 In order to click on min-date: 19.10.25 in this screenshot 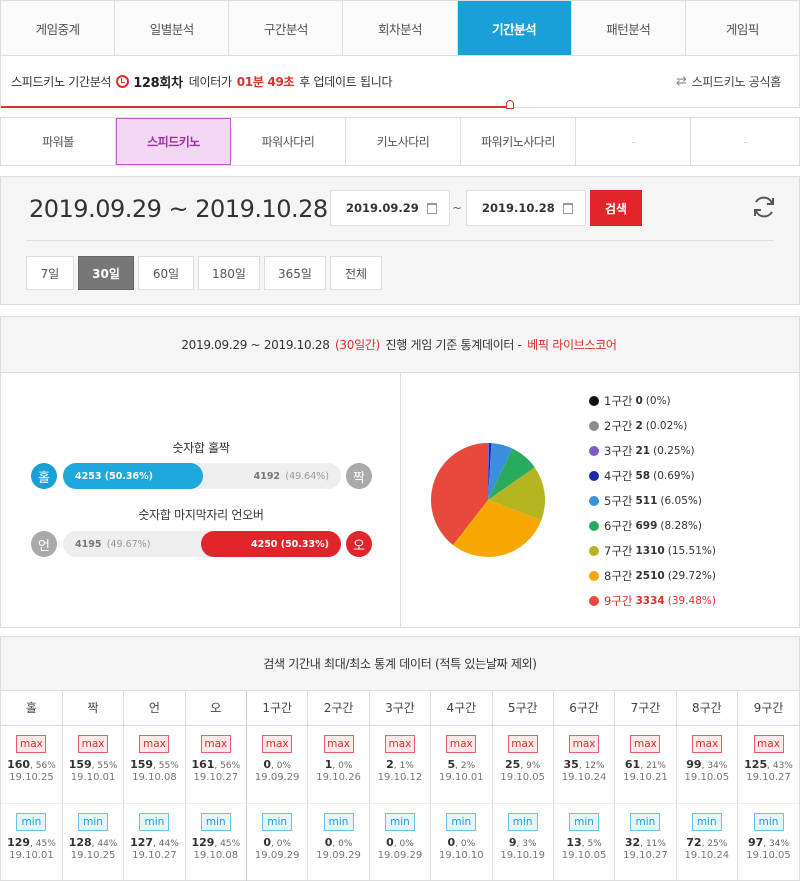, I will do `click(93, 855)`.